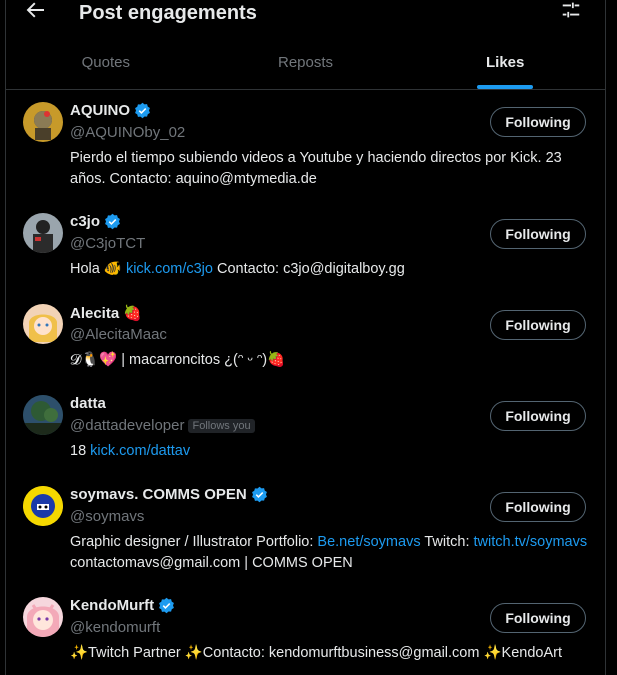 This screenshot has height=675, width=617. Describe the element at coordinates (88, 403) in the screenshot. I see `user-name: datta` at that location.